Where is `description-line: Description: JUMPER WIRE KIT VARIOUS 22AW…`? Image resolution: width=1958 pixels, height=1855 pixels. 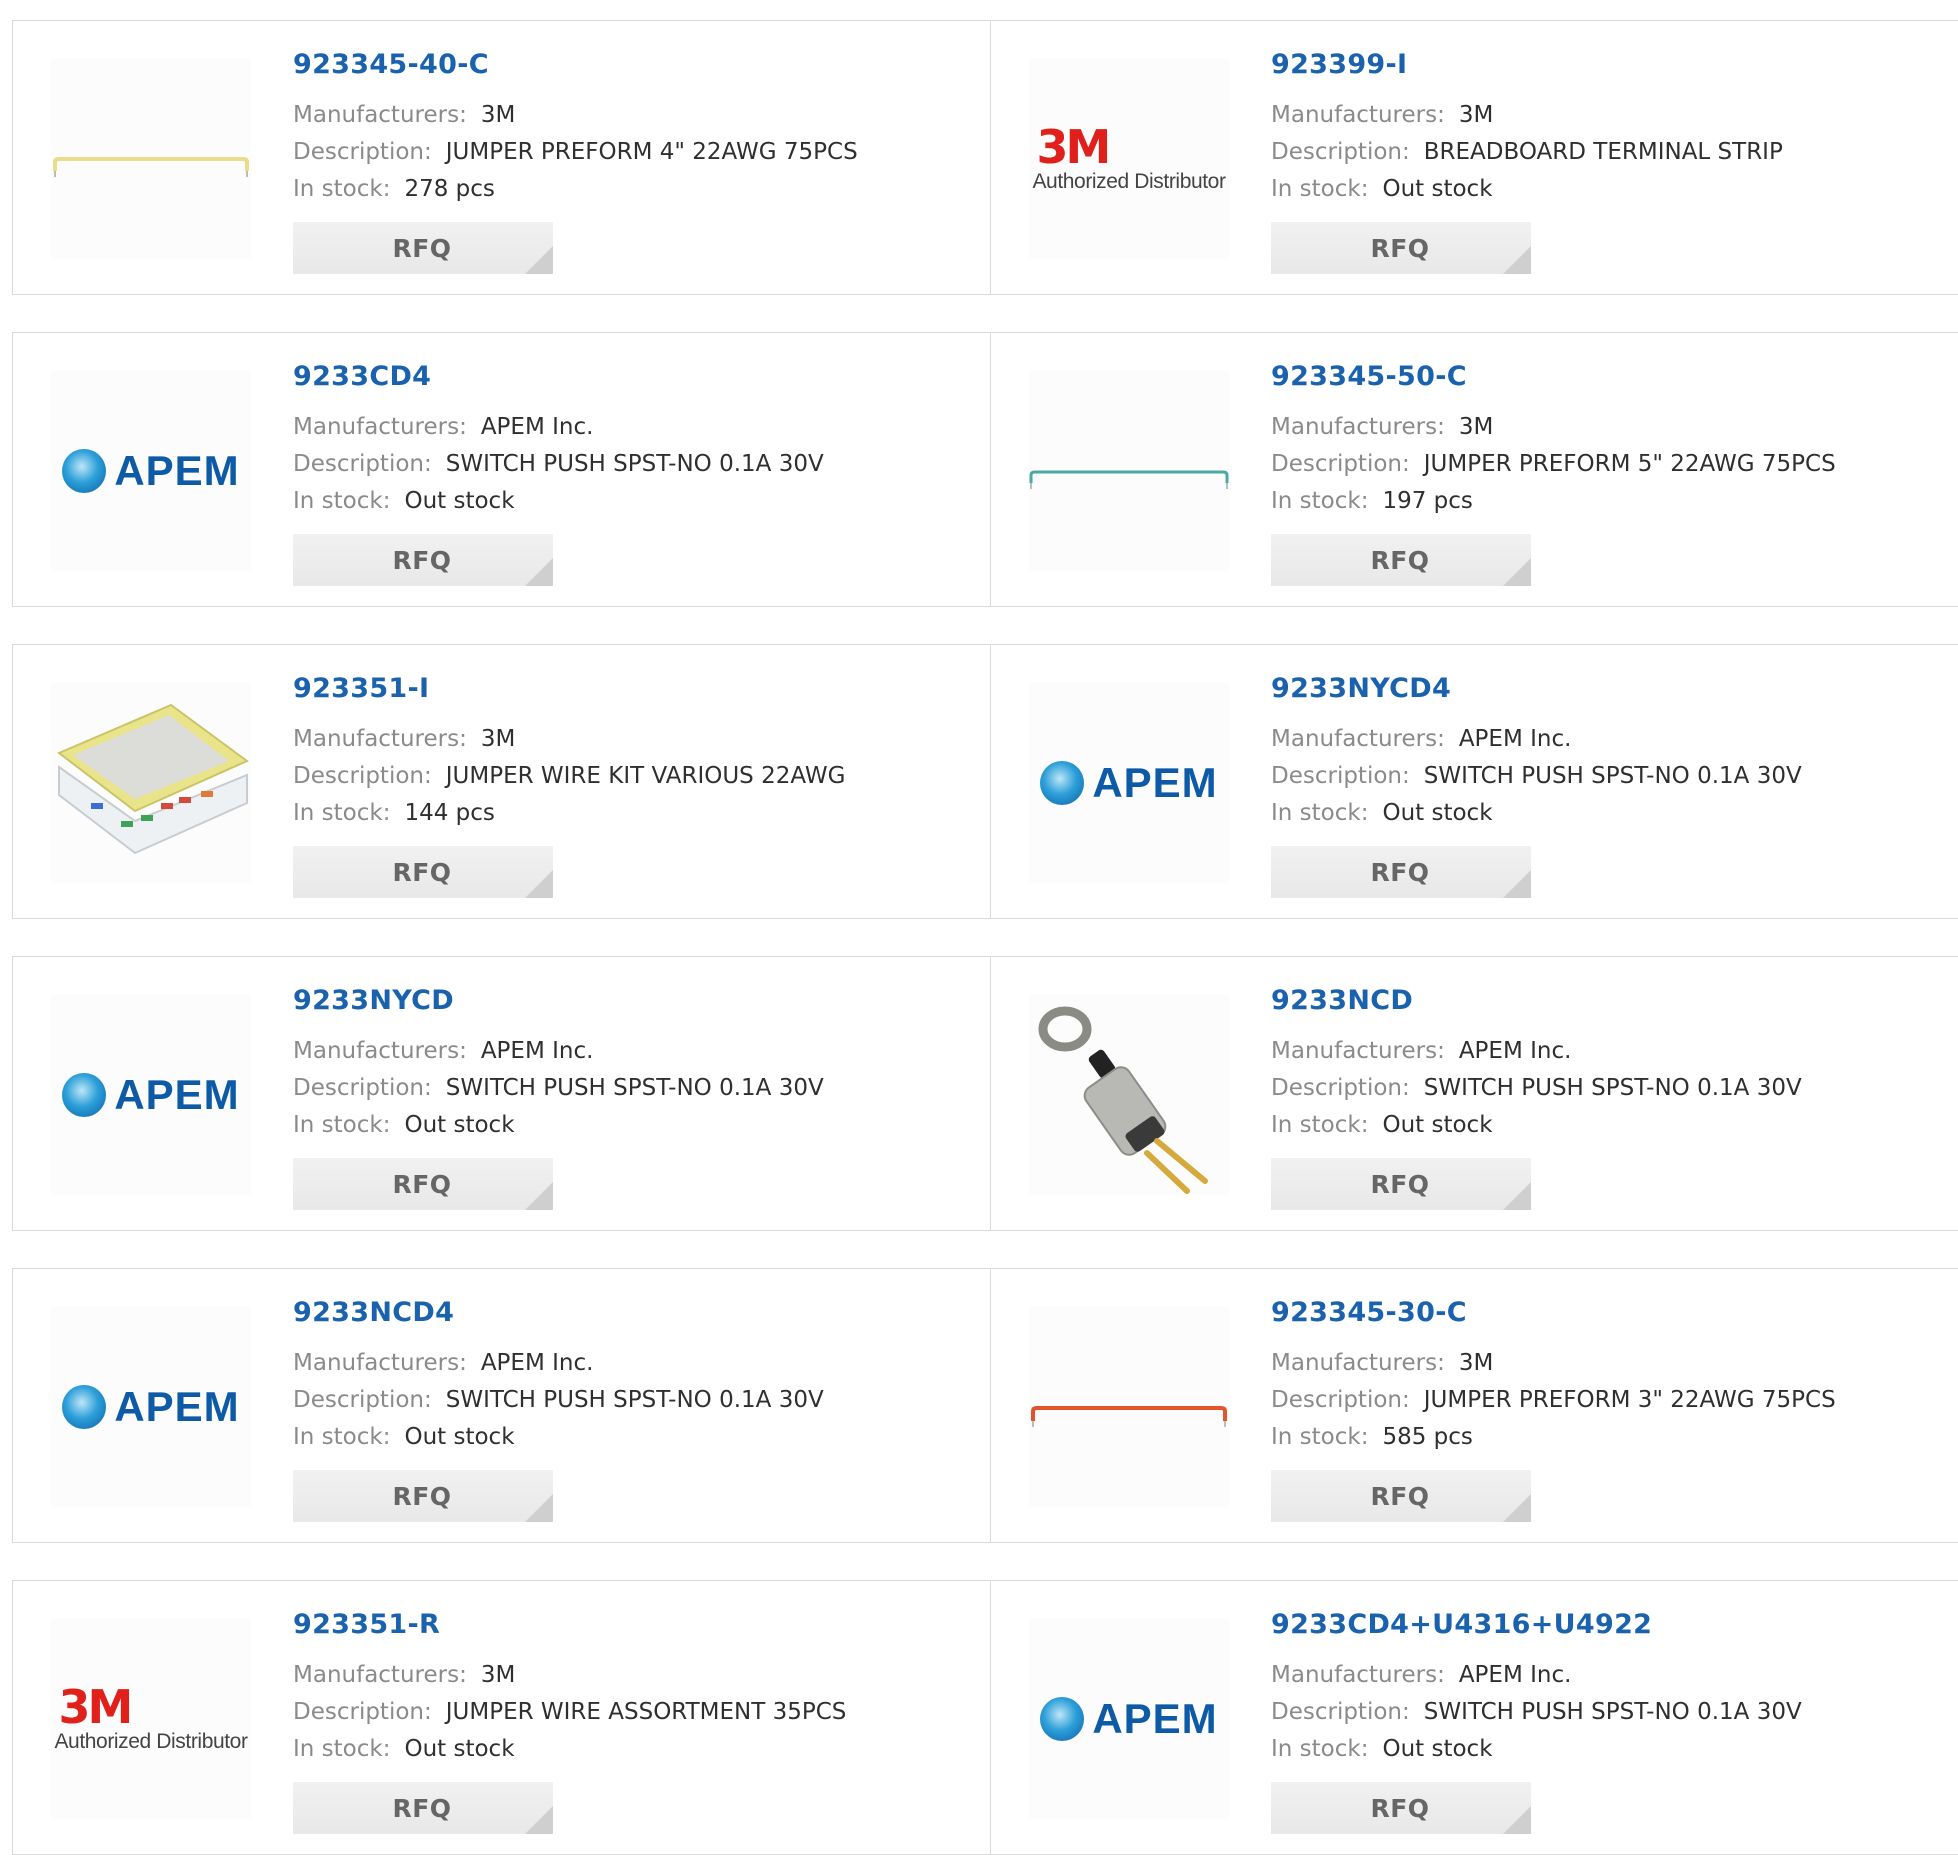
description-line: Description: JUMPER WIRE KIT VARIOUS 22AW… is located at coordinates (623, 776).